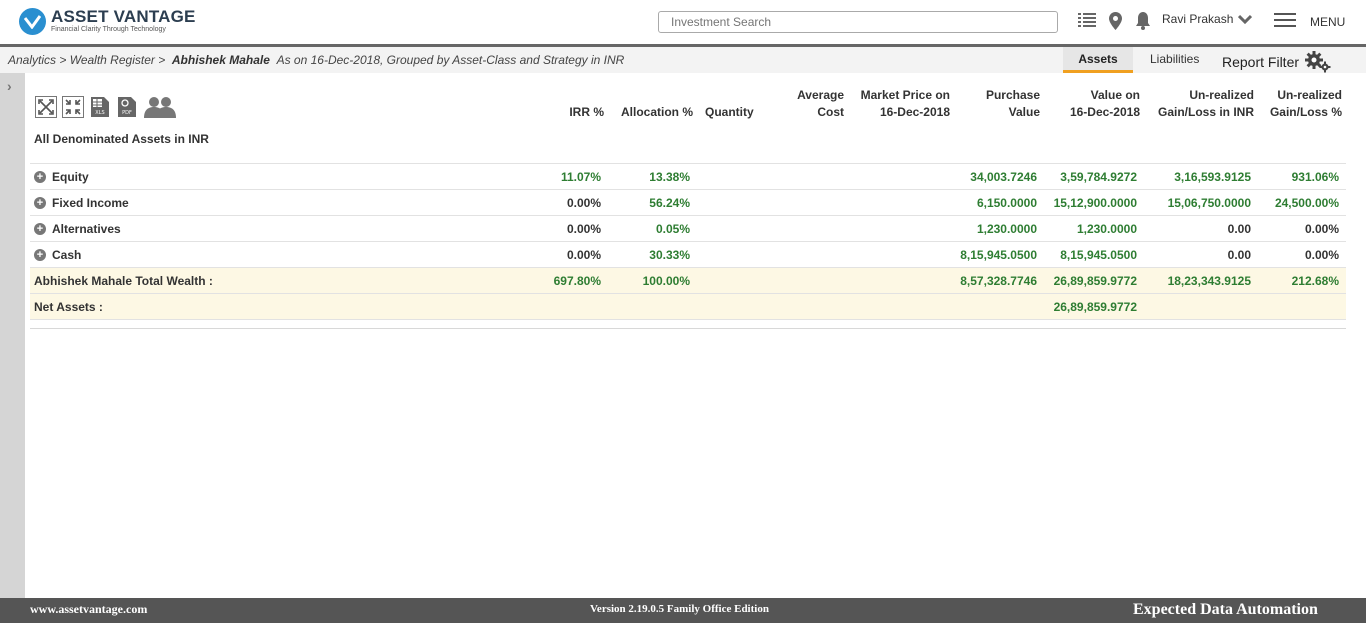 Image resolution: width=1366 pixels, height=623 pixels. I want to click on col-unrealized-gain-pct: Un-realized Gain/Loss %, so click(1302, 104).